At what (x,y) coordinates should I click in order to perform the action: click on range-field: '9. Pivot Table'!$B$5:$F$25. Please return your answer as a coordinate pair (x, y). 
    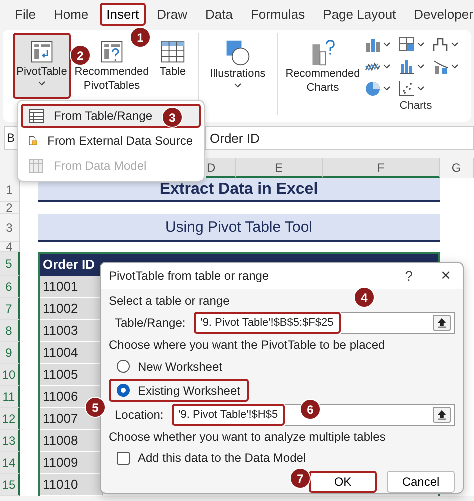
    Looking at the image, I should click on (267, 323).